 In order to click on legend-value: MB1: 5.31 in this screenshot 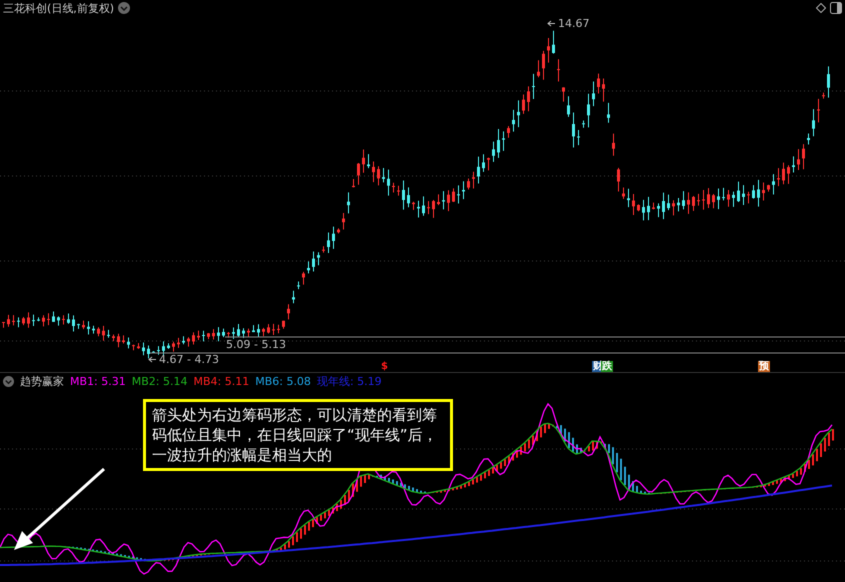, I will do `click(98, 381)`.